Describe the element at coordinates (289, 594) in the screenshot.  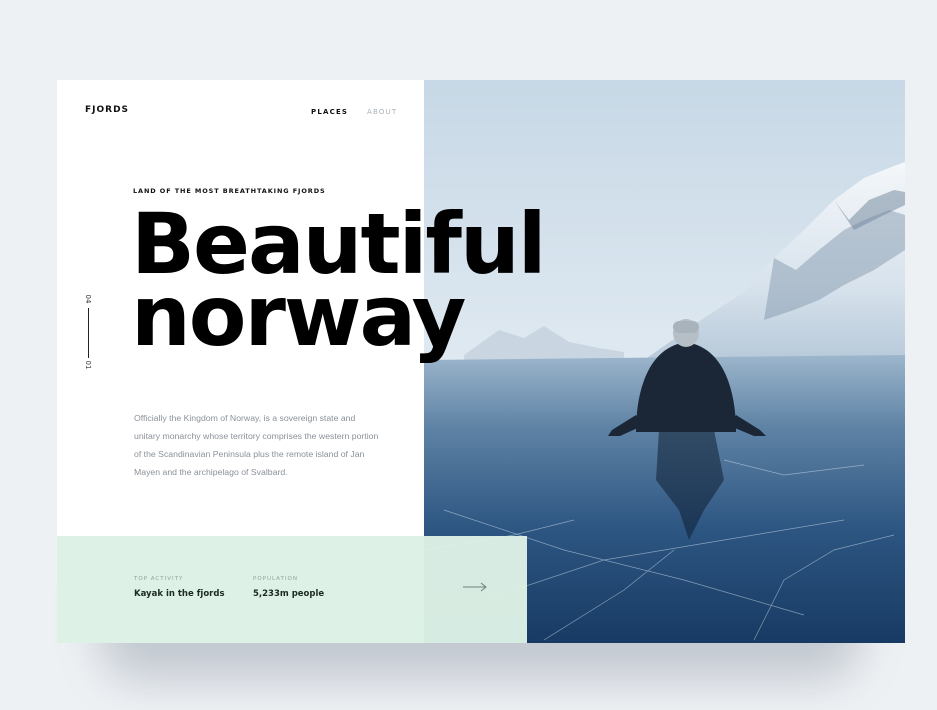
I see `population-value: 5,233m people` at that location.